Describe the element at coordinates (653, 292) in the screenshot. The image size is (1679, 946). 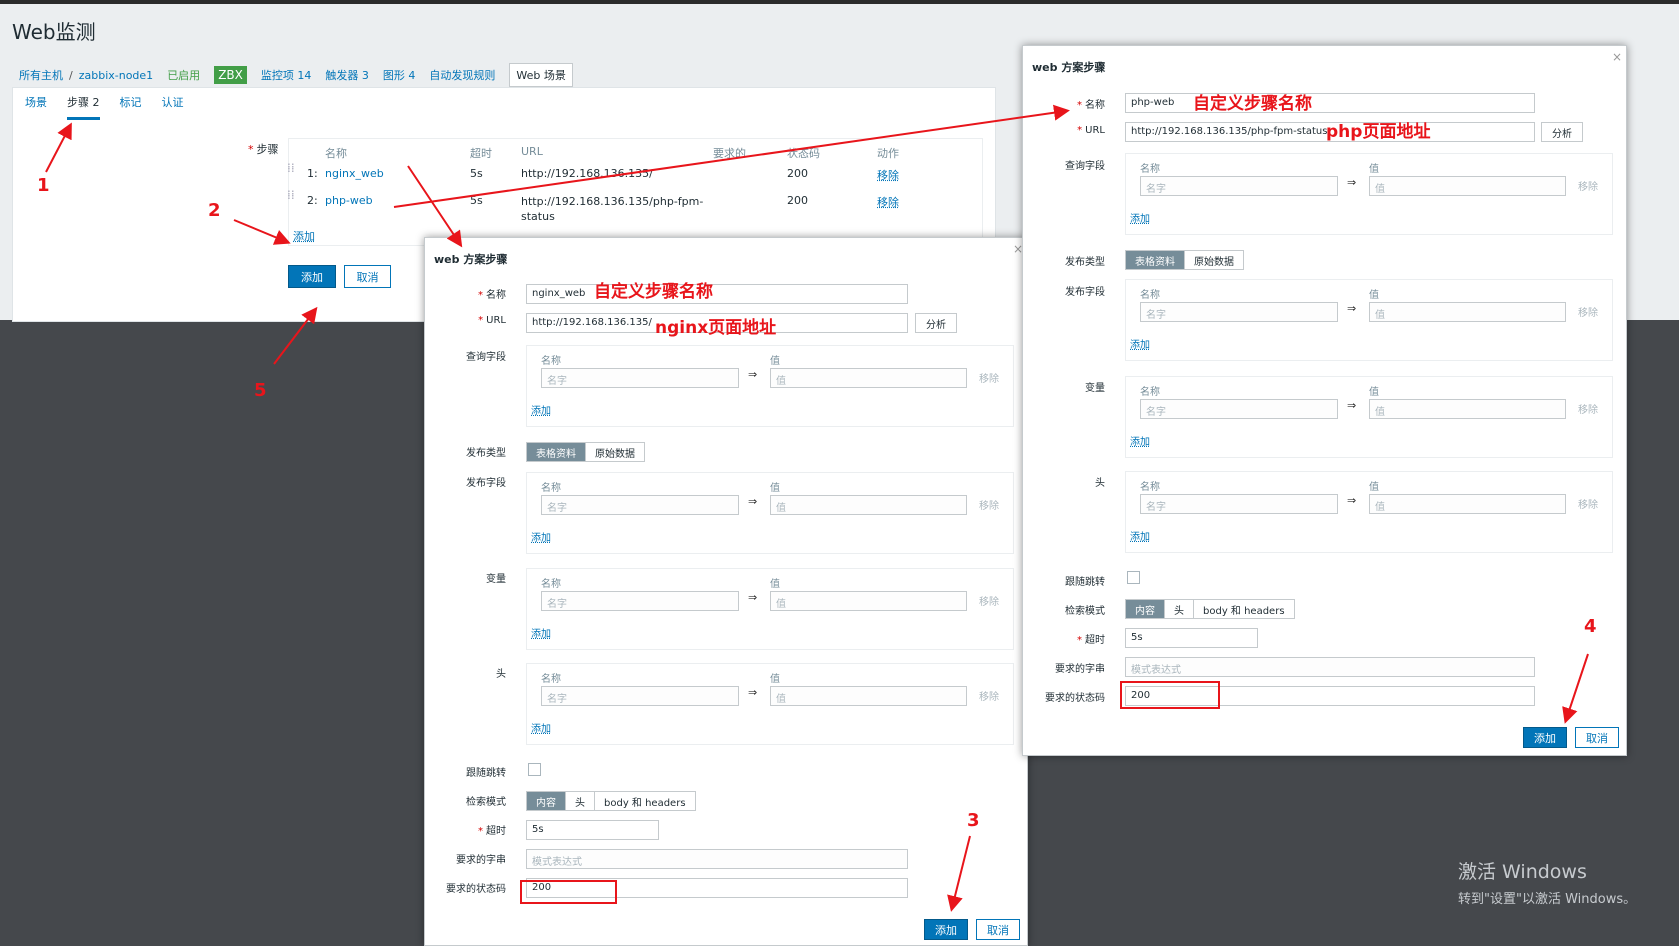
I see `annotation-nginx-name: 自定义步骤名称` at that location.